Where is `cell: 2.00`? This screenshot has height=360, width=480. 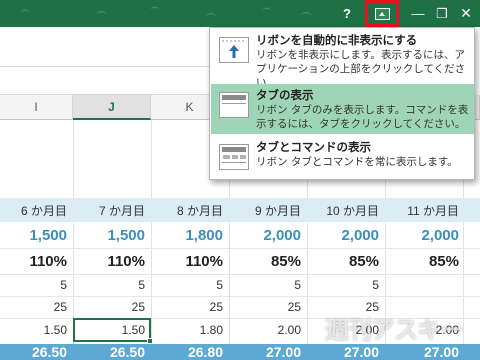
cell: 2.00 is located at coordinates (268, 330).